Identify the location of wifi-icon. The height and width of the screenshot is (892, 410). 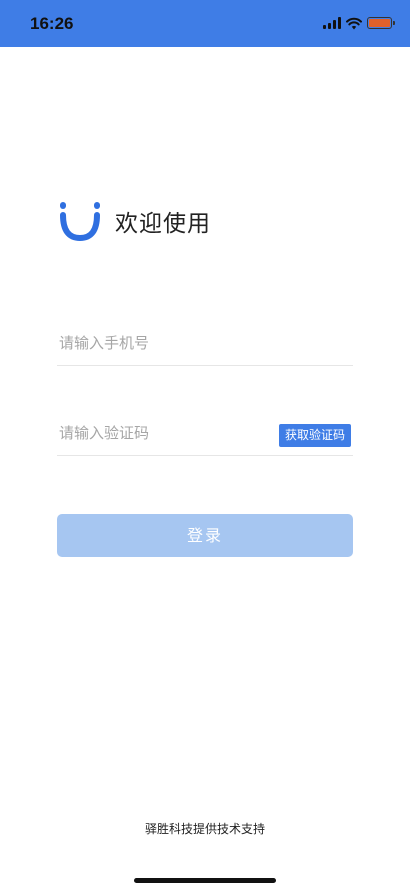
(354, 23).